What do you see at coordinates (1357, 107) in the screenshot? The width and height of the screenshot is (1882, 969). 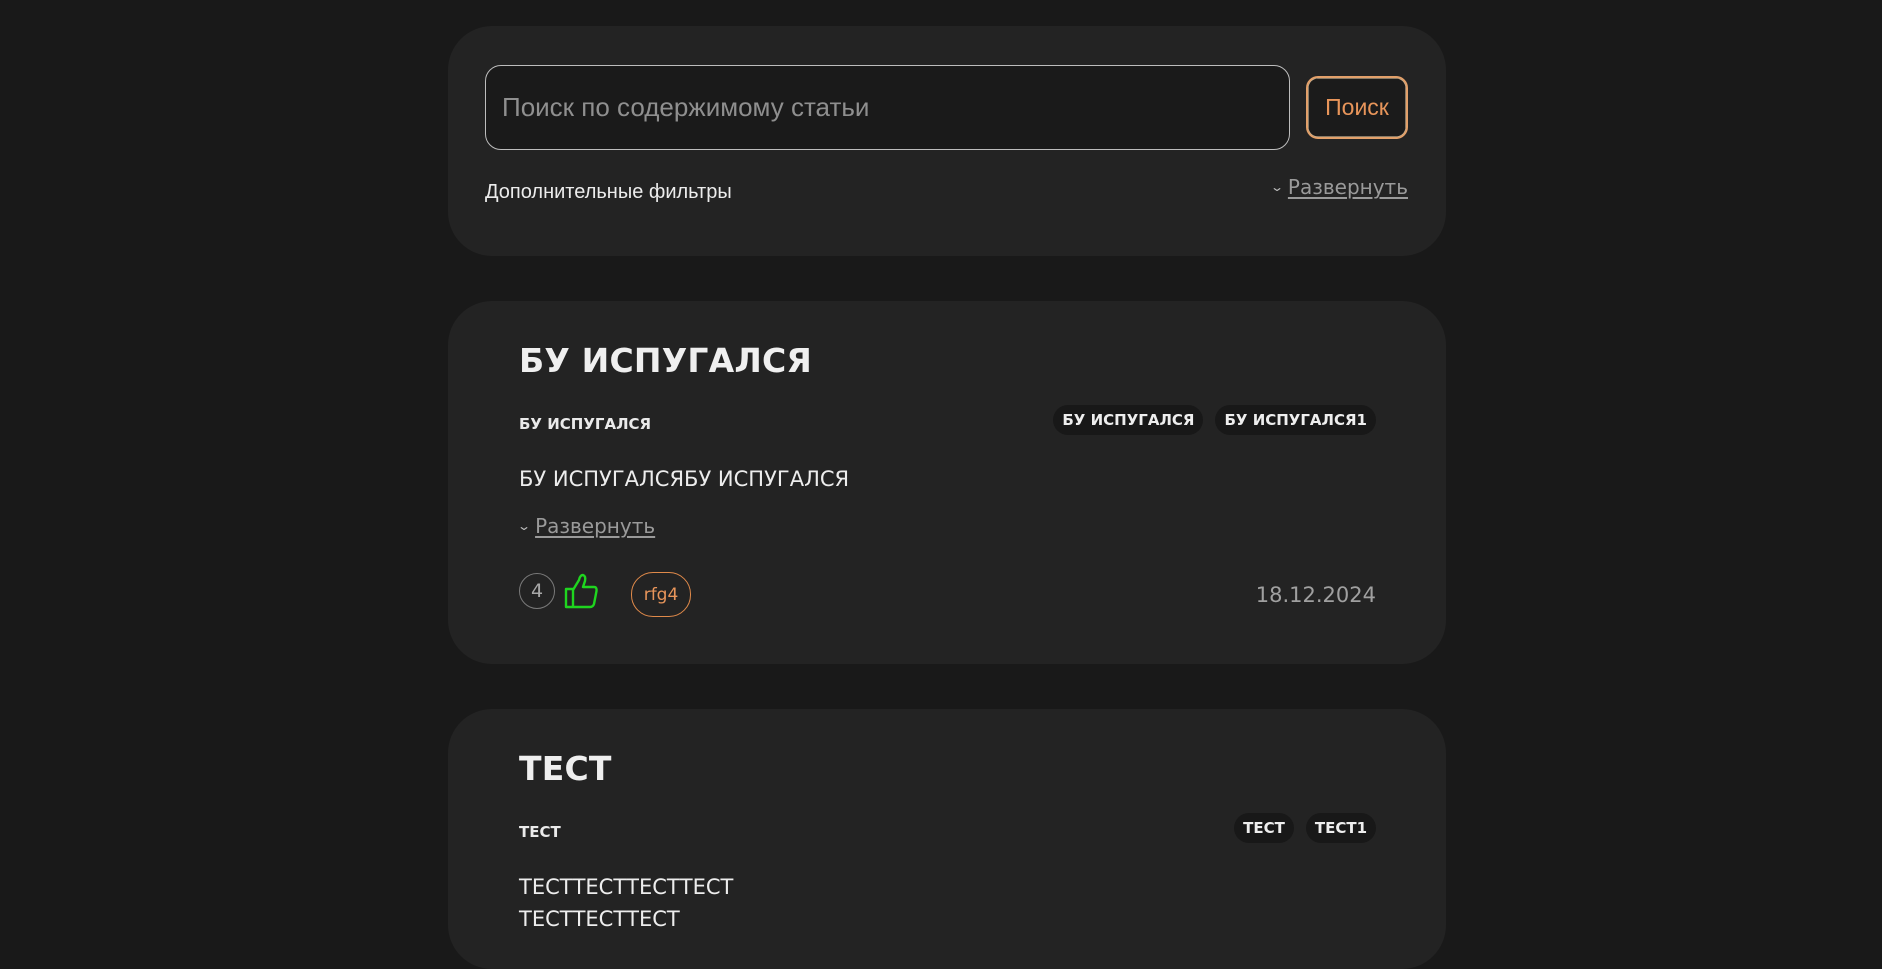 I see `search-button: Поиск` at bounding box center [1357, 107].